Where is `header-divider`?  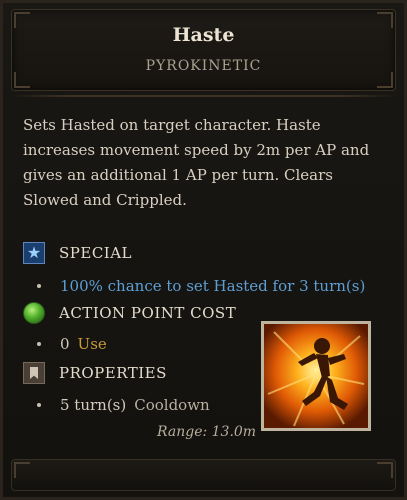
header-divider is located at coordinates (203, 96).